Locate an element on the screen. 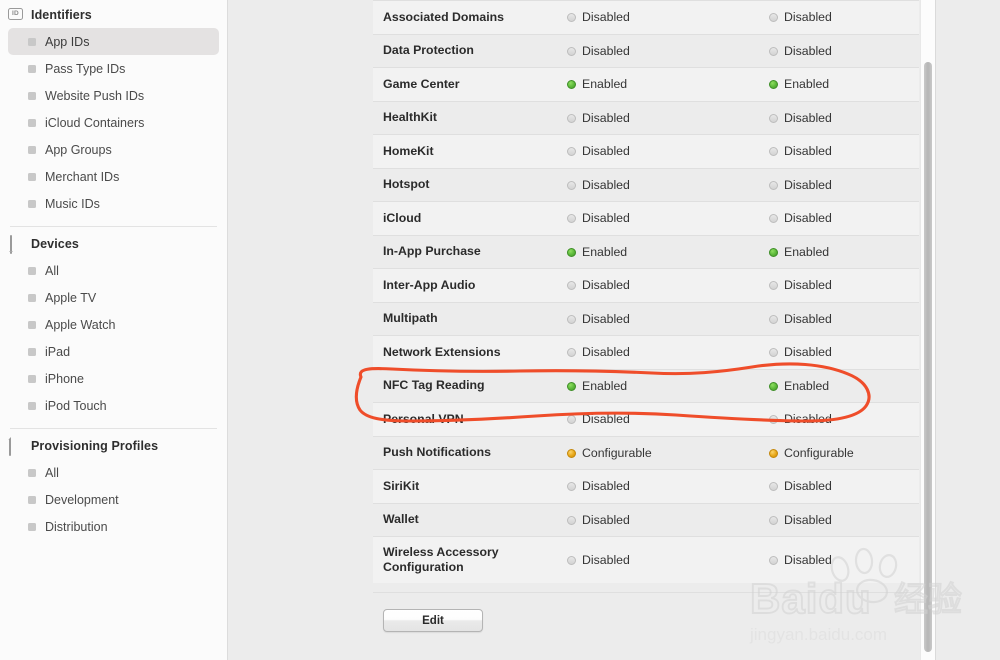  sidebar-item-icloud-containers: iCloud Containers is located at coordinates (113, 122).